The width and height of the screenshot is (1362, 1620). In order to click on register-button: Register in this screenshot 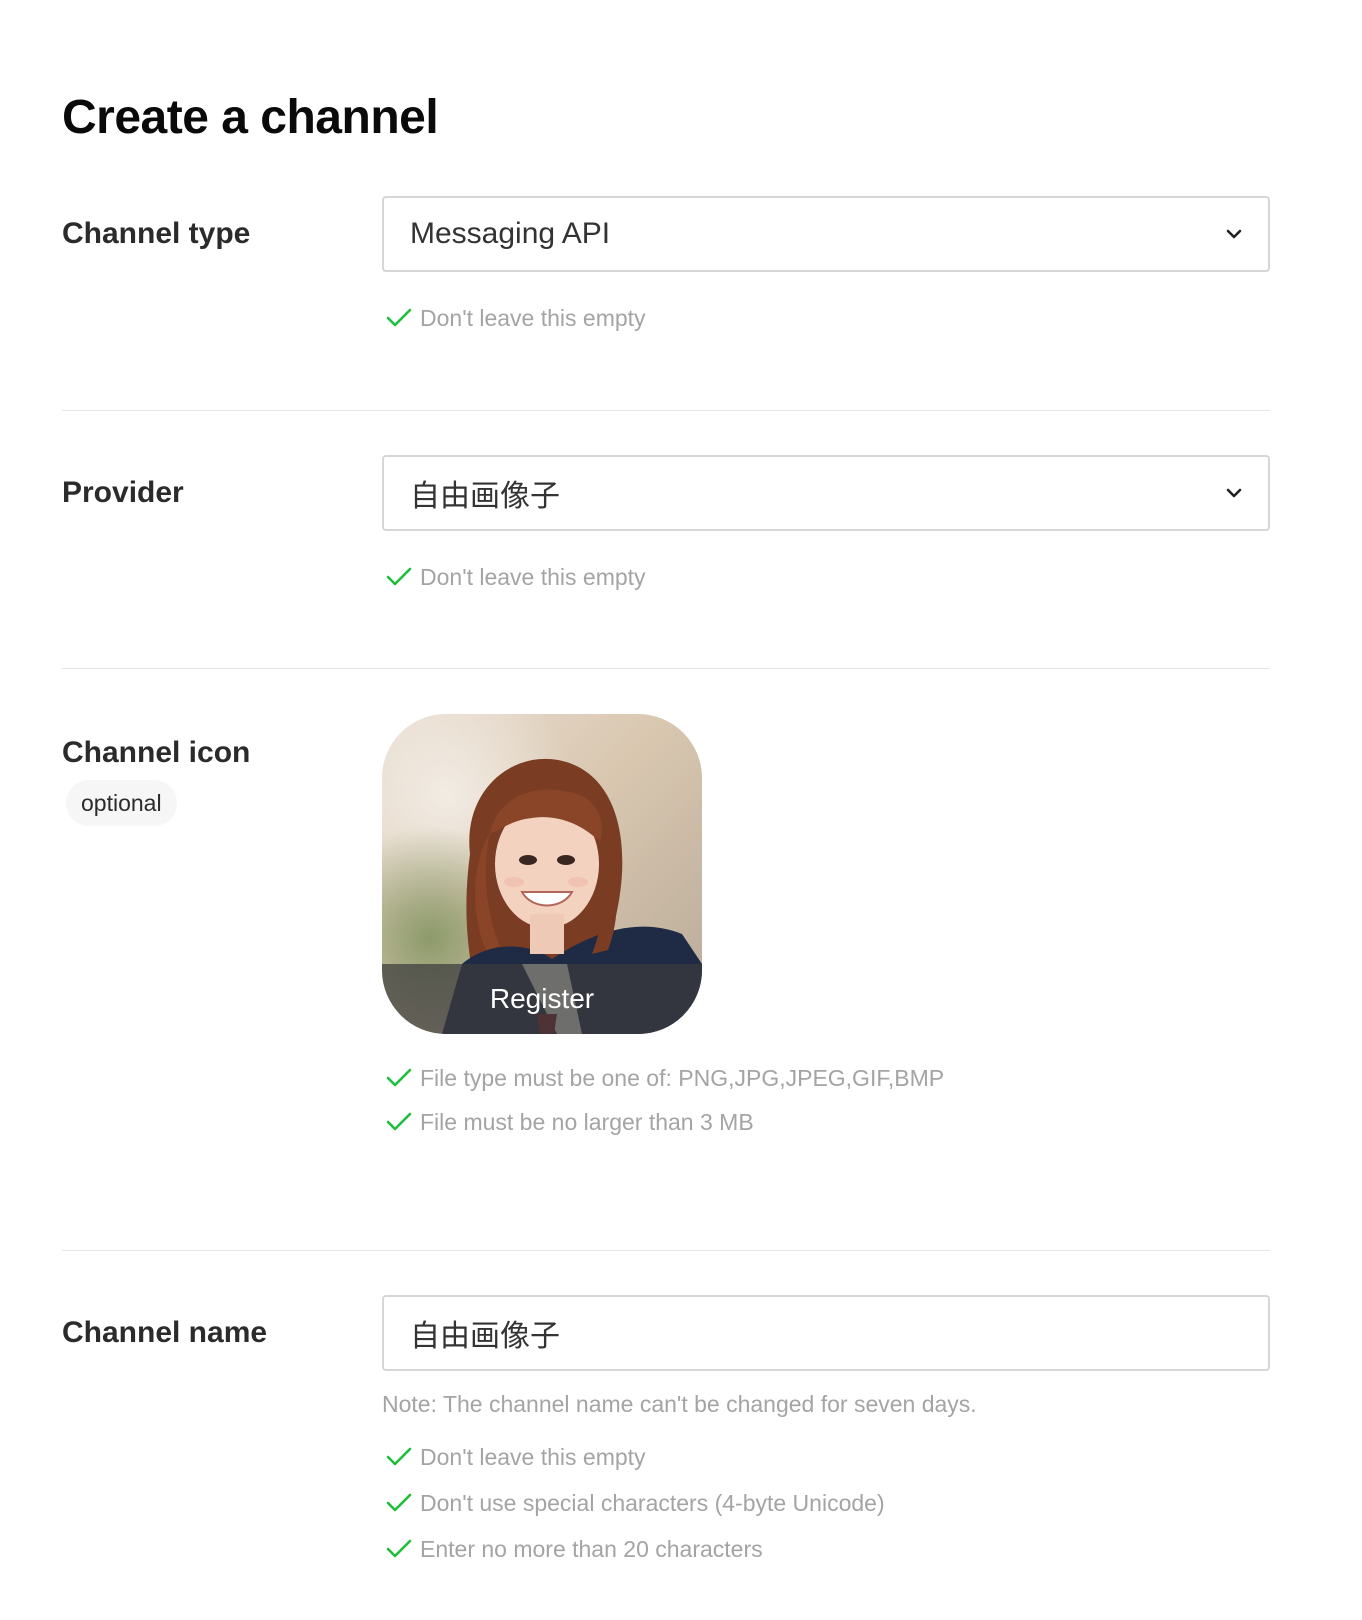, I will do `click(542, 999)`.